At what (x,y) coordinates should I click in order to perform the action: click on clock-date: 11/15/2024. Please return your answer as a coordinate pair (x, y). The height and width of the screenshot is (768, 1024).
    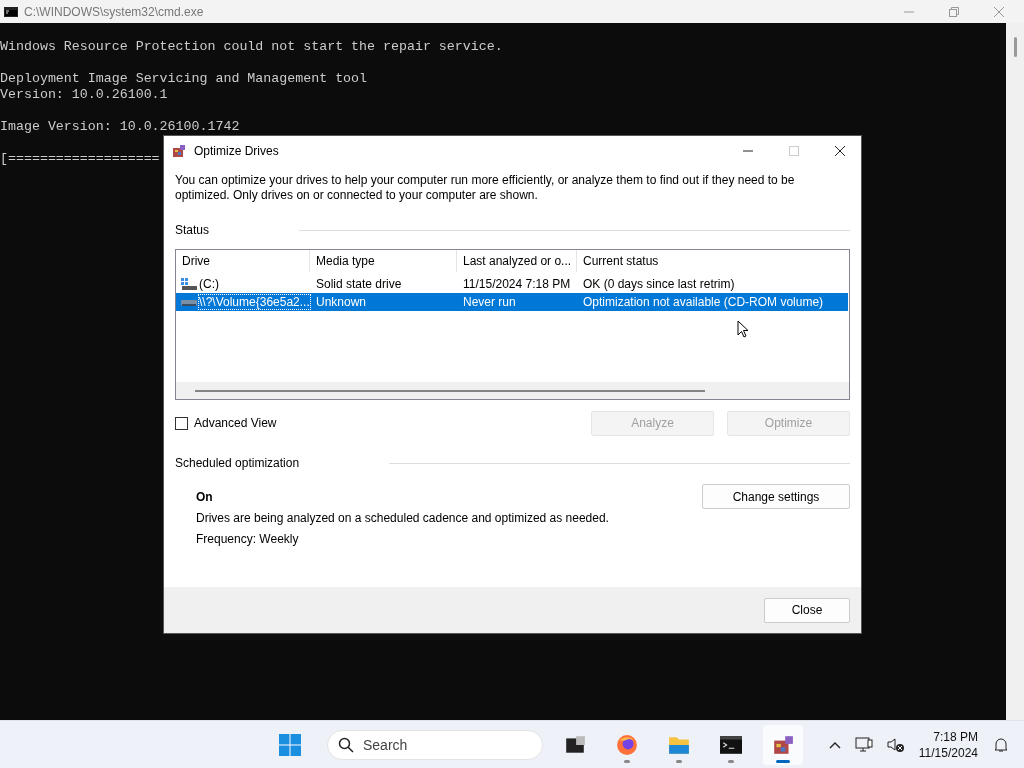
    Looking at the image, I should click on (948, 752).